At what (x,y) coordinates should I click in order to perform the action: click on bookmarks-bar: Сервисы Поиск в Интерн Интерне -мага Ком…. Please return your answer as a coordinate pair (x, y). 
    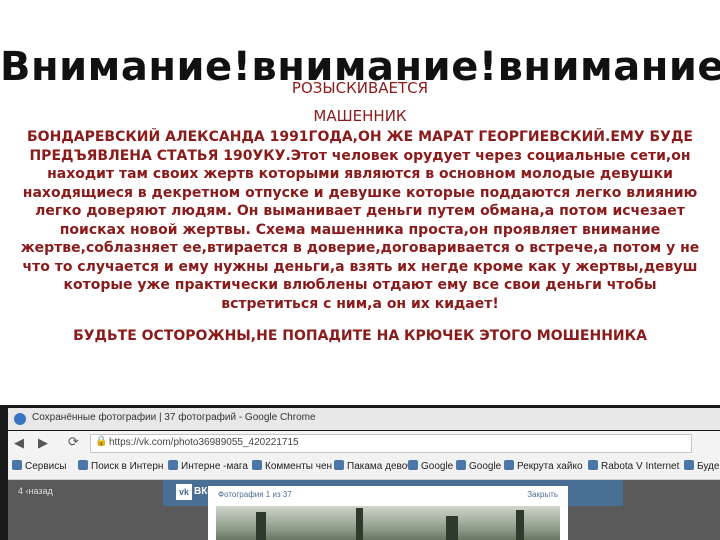
    Looking at the image, I should click on (364, 467).